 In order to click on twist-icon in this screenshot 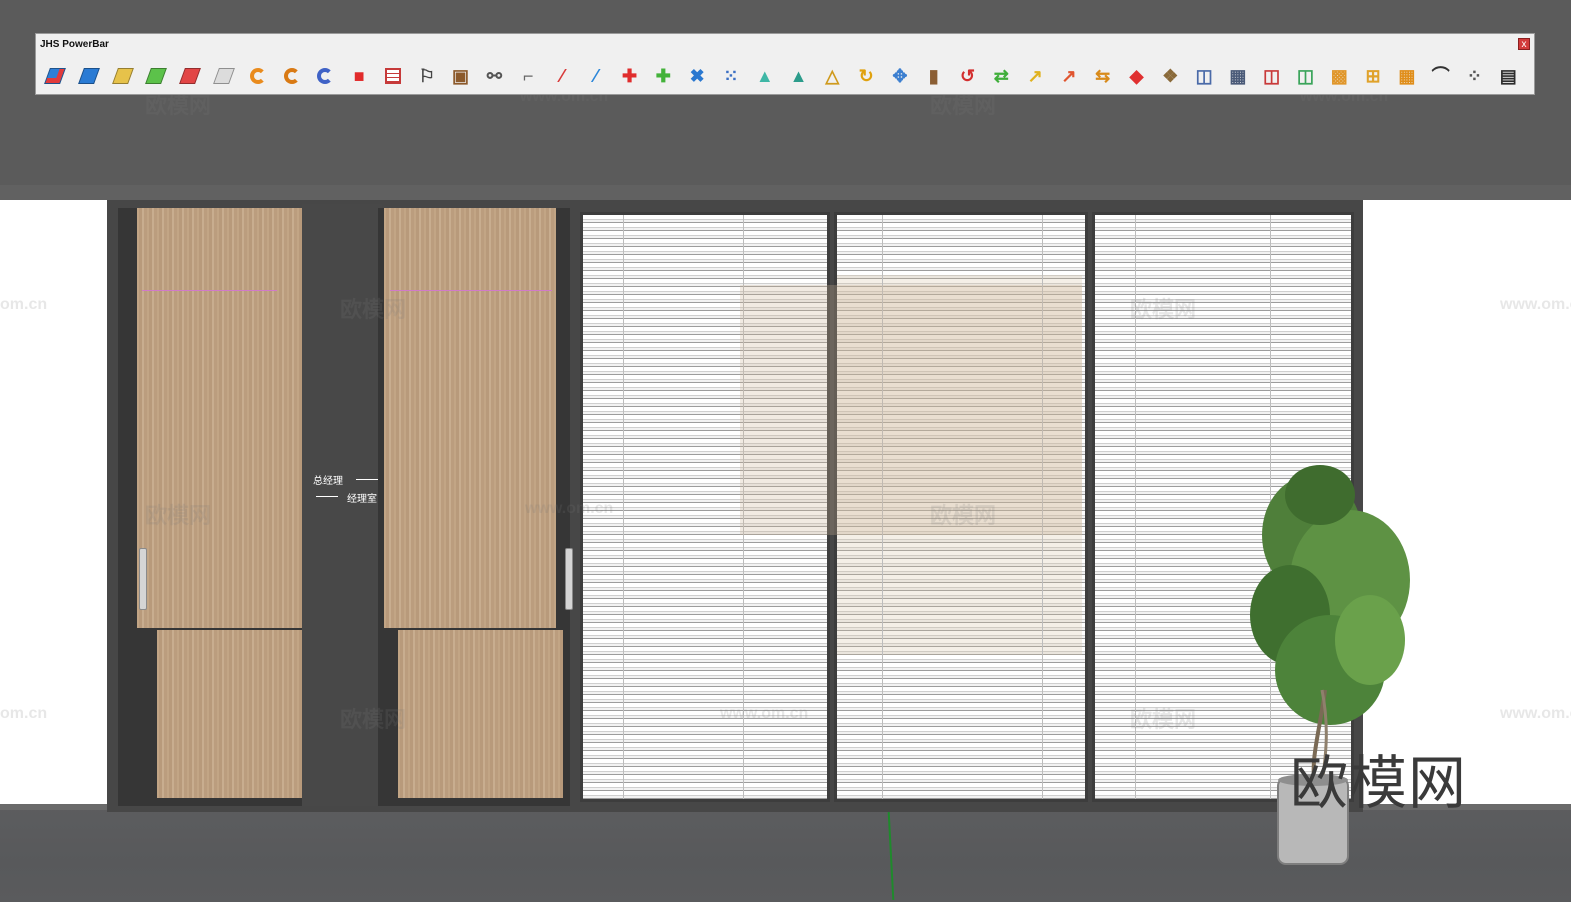, I will do `click(325, 76)`.